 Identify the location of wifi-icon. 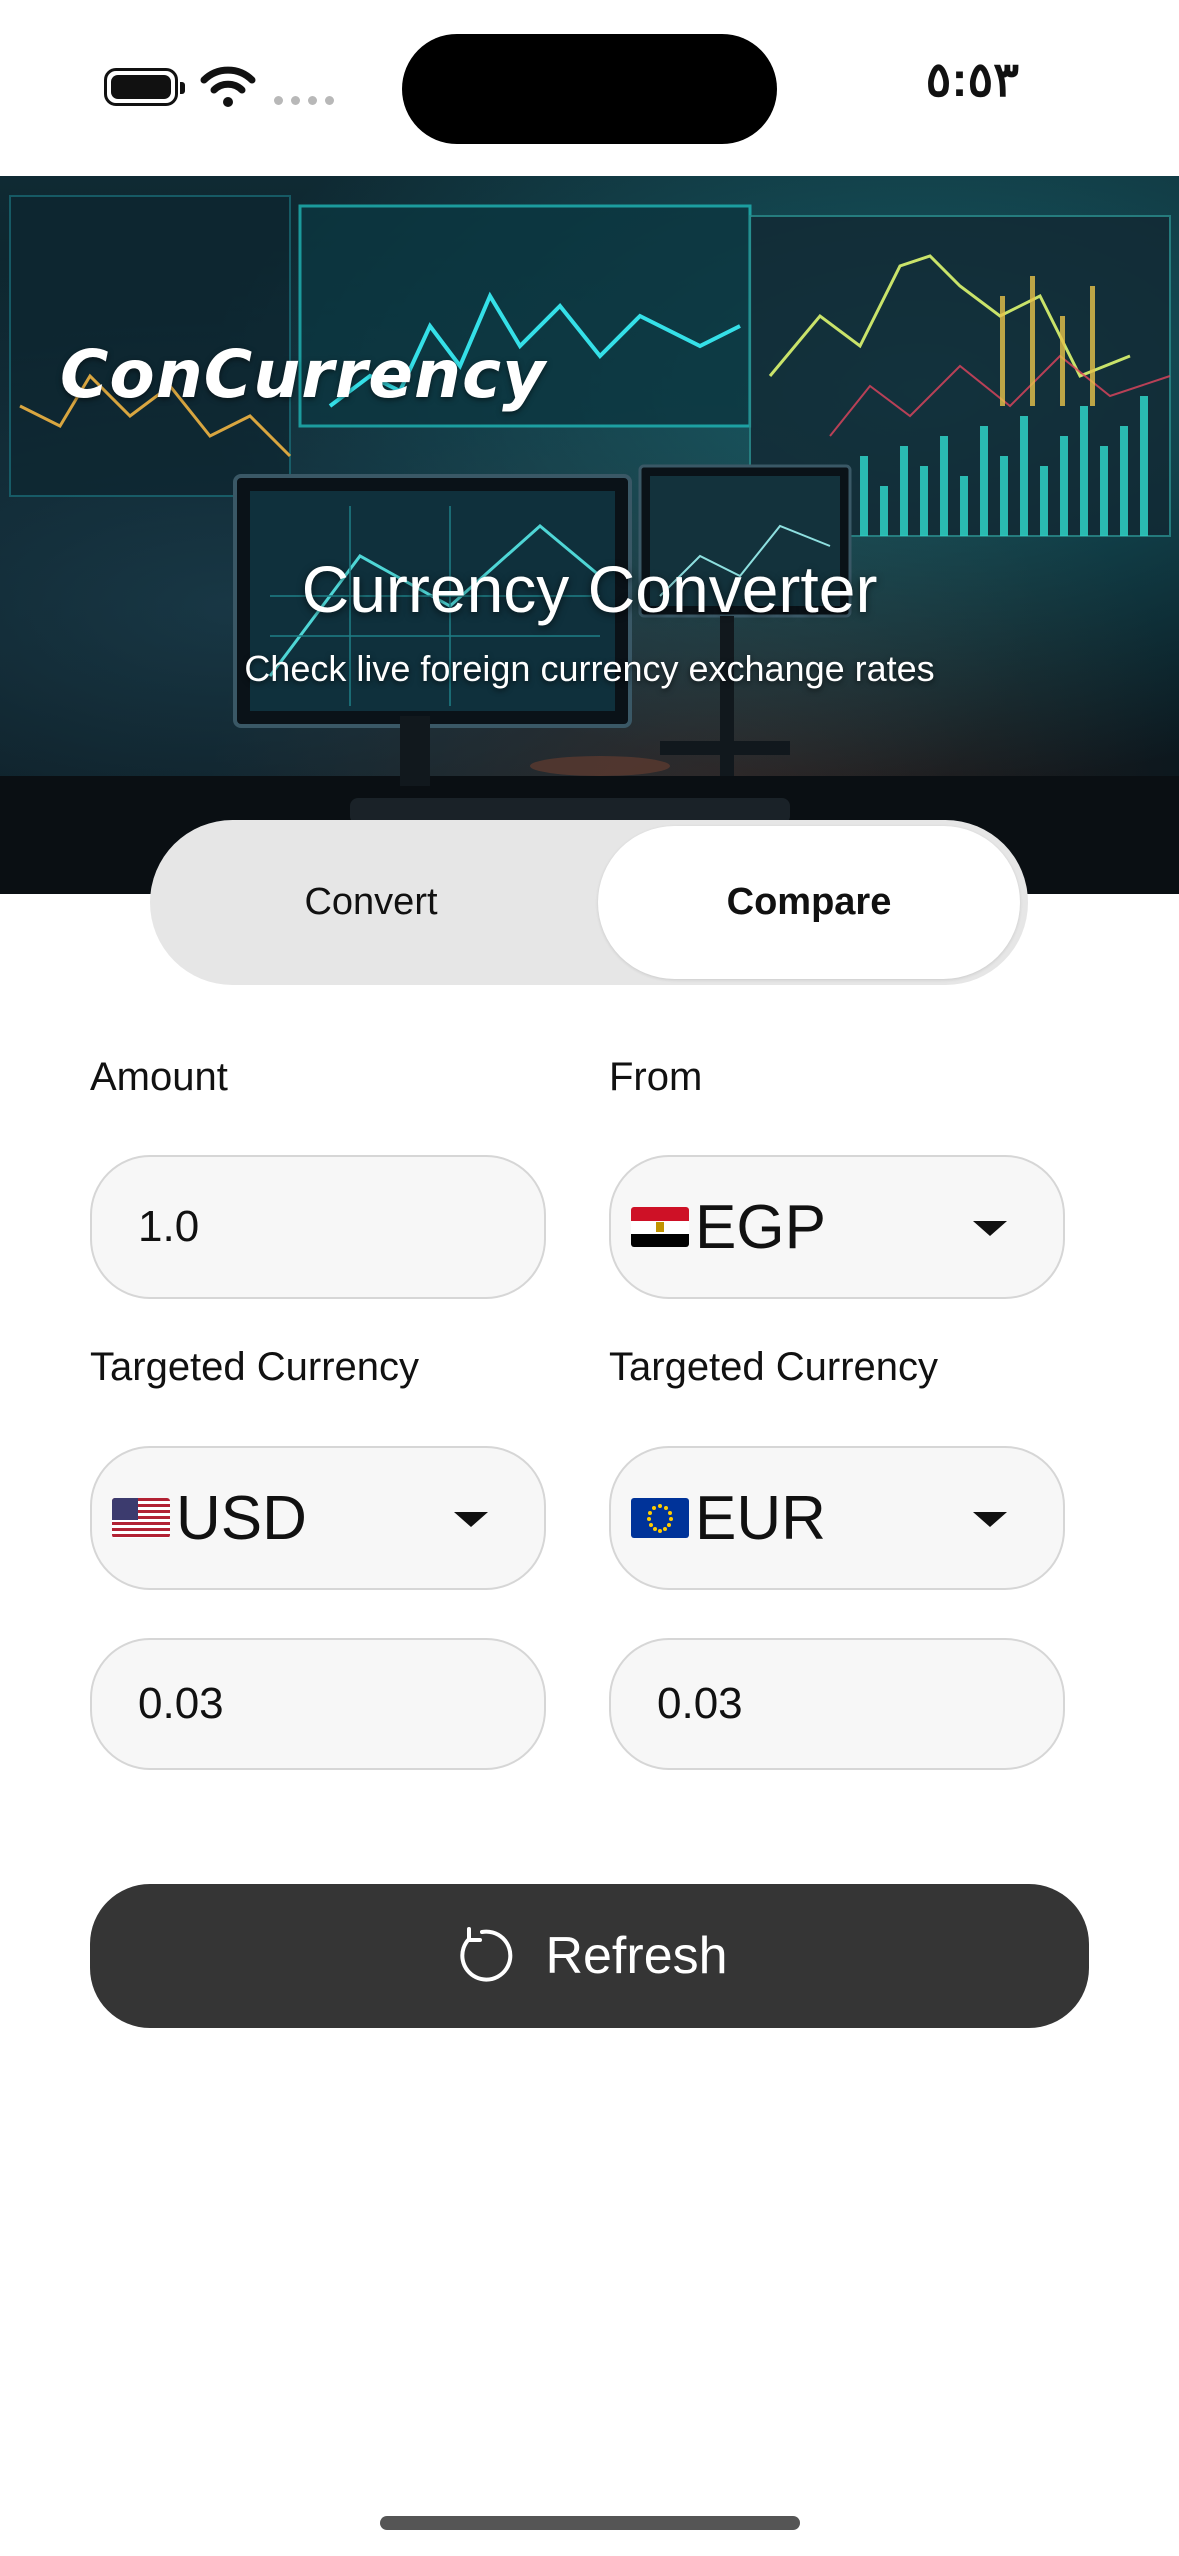
(228, 86).